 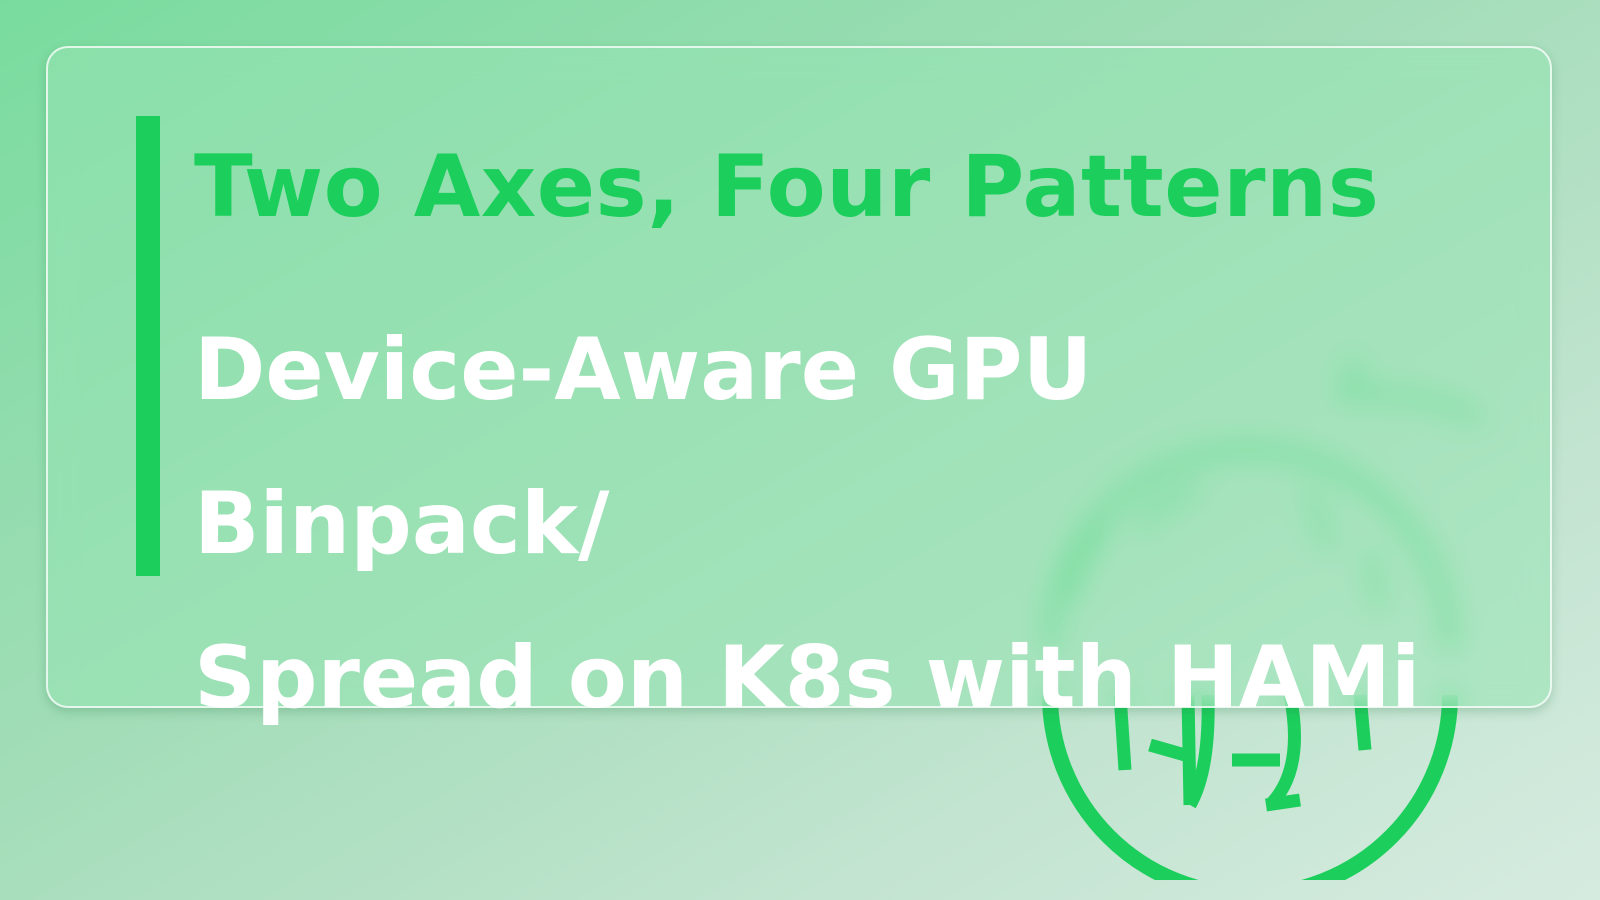 What do you see at coordinates (787, 187) in the screenshot?
I see `kicker-heading: Two Axes, Four Patterns` at bounding box center [787, 187].